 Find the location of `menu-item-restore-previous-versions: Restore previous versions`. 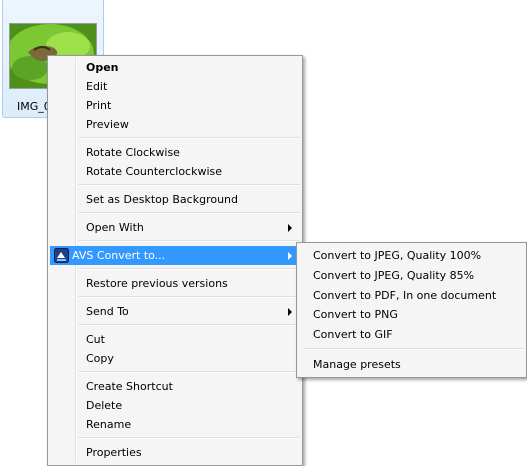

menu-item-restore-previous-versions: Restore previous versions is located at coordinates (175, 283).